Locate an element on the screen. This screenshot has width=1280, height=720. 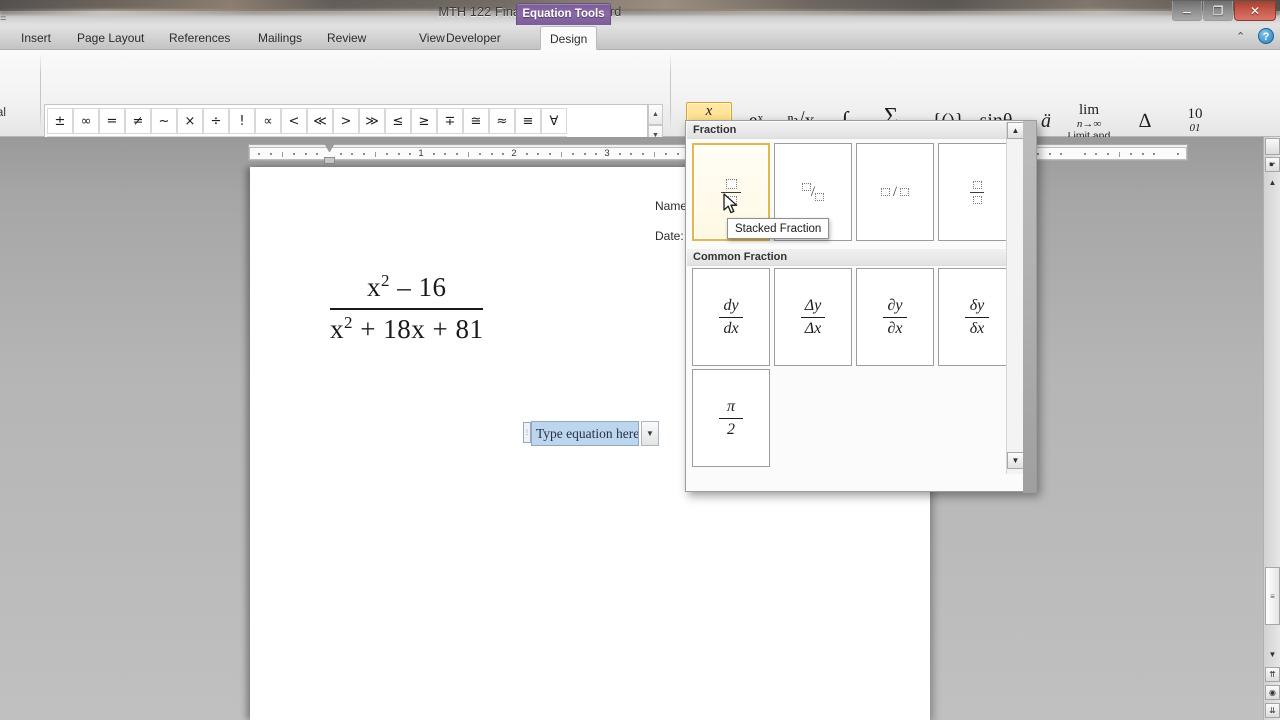
tab-page-layout: Page Layout is located at coordinates (110, 38).